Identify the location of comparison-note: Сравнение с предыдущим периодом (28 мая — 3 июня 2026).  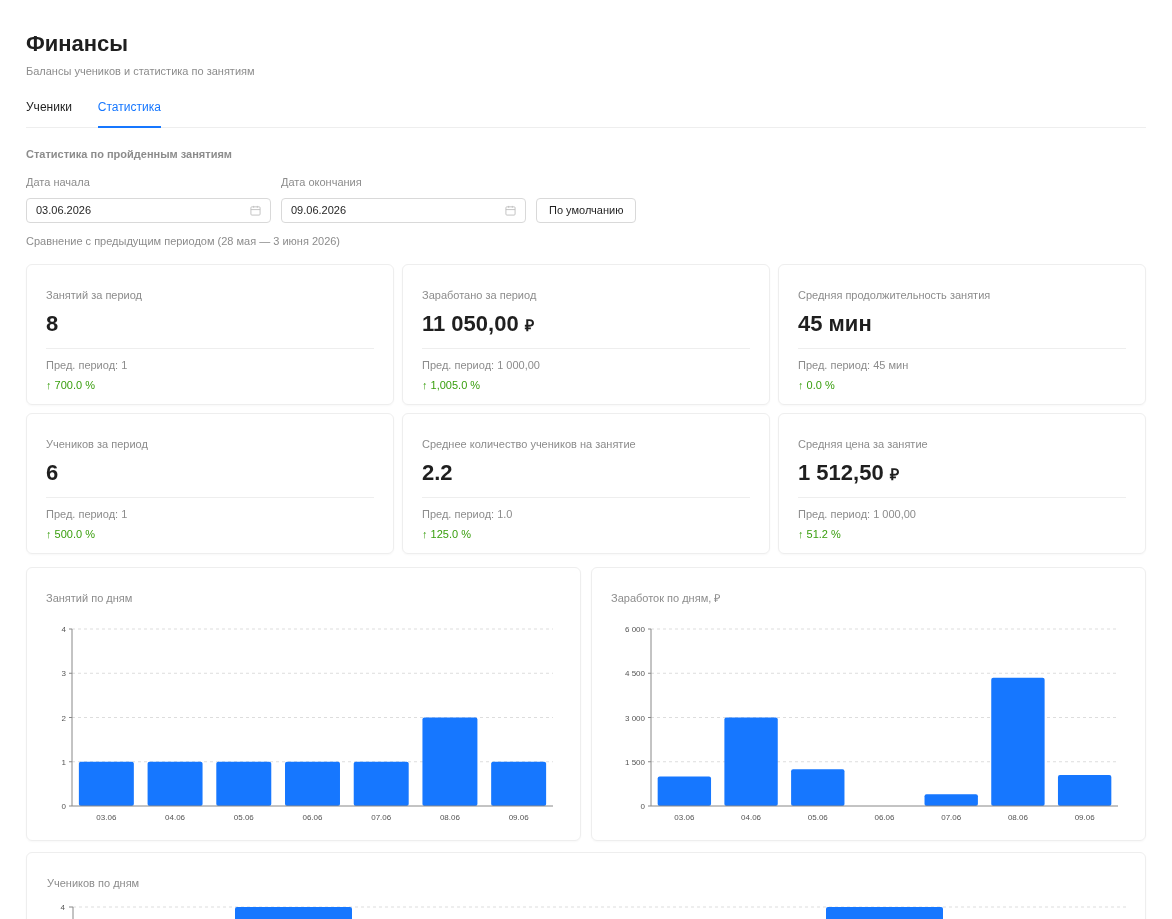
(184, 241).